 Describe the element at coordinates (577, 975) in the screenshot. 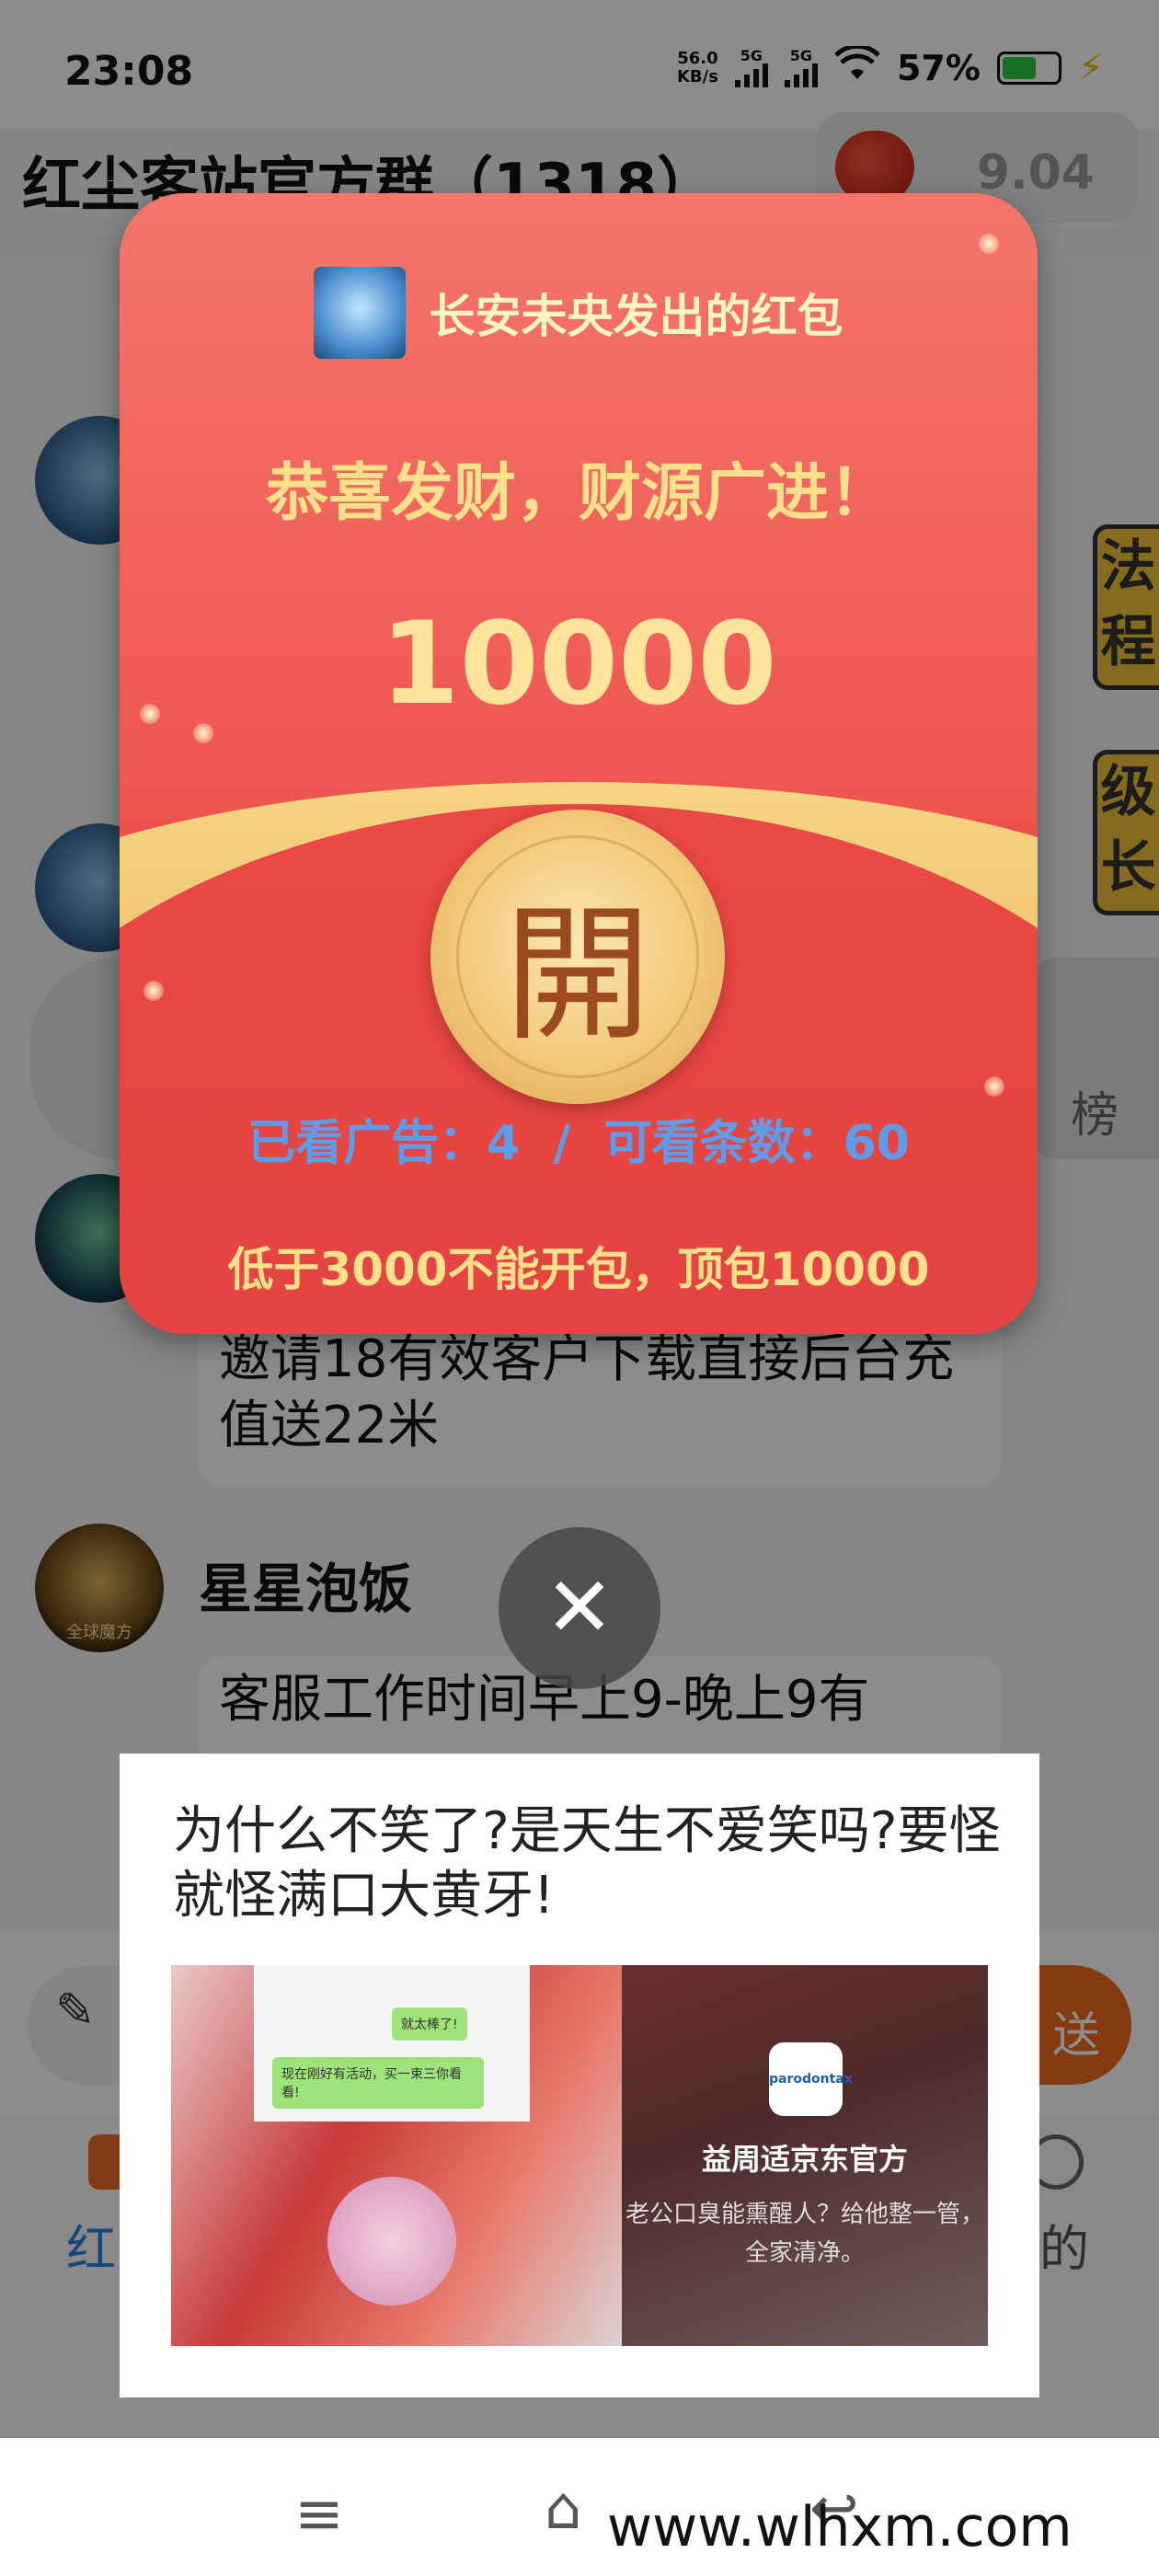

I see `open-char: 開` at that location.